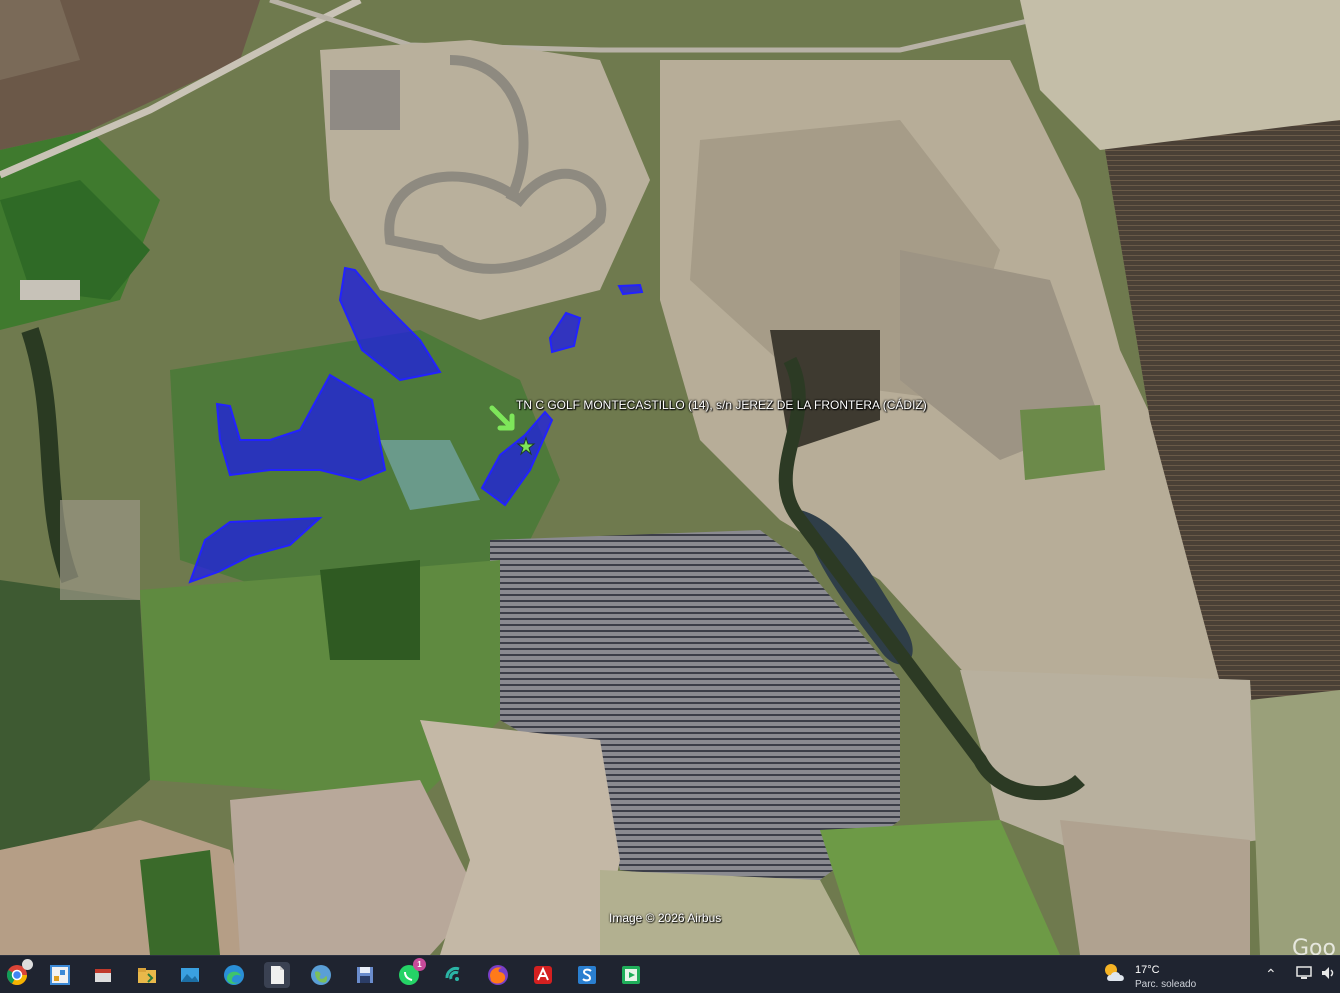 The height and width of the screenshot is (993, 1340). What do you see at coordinates (587, 975) in the screenshot?
I see `sql-app-icon` at bounding box center [587, 975].